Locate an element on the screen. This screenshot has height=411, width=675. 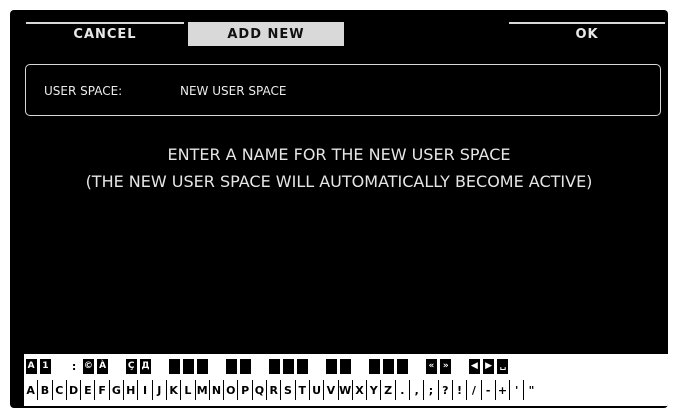
keyboard-key: F is located at coordinates (102, 390).